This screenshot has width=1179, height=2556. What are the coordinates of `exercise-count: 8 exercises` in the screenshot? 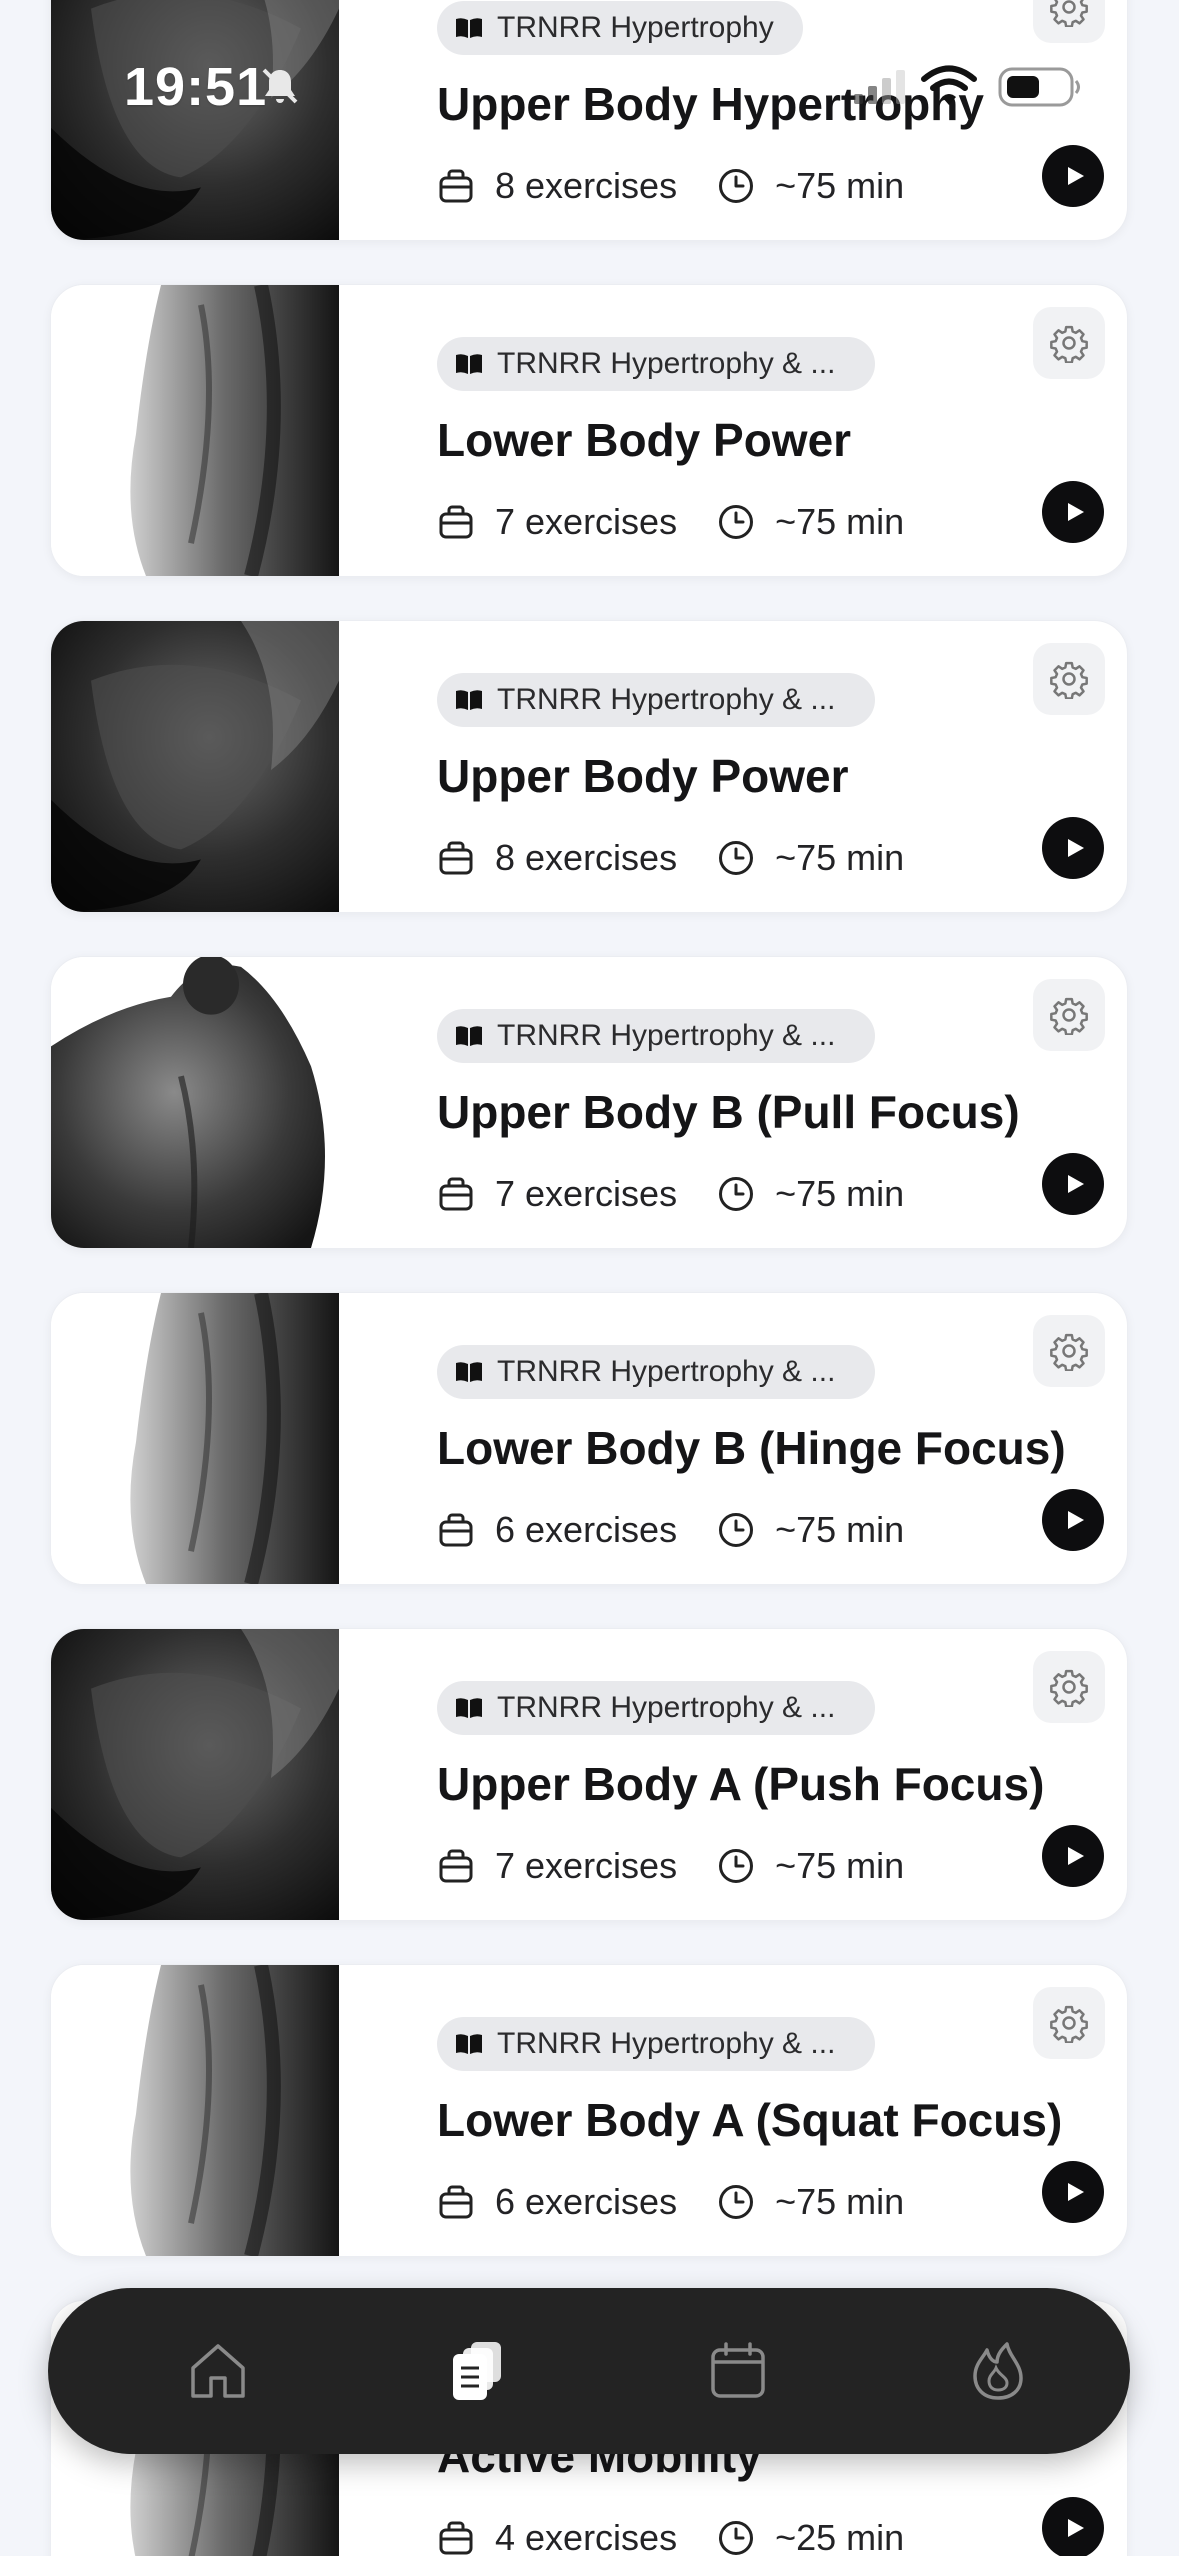 It's located at (586, 857).